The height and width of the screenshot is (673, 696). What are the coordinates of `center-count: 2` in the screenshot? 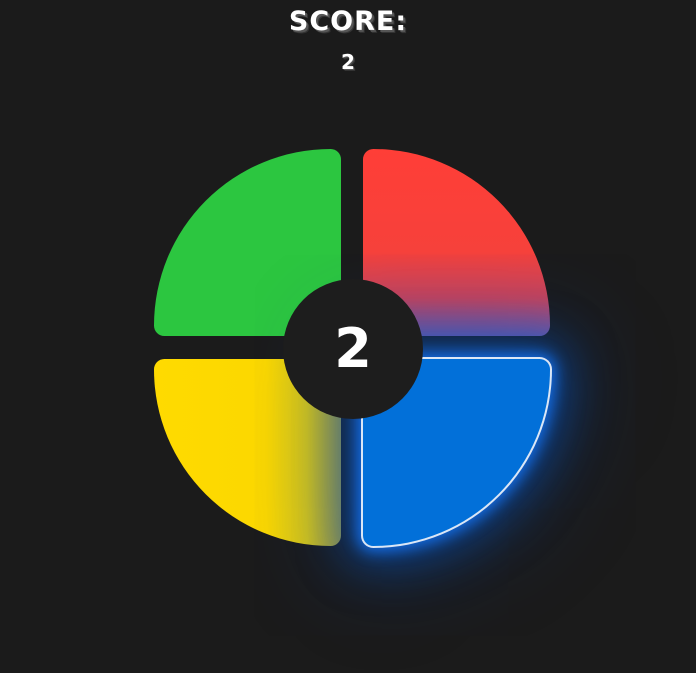 It's located at (353, 348).